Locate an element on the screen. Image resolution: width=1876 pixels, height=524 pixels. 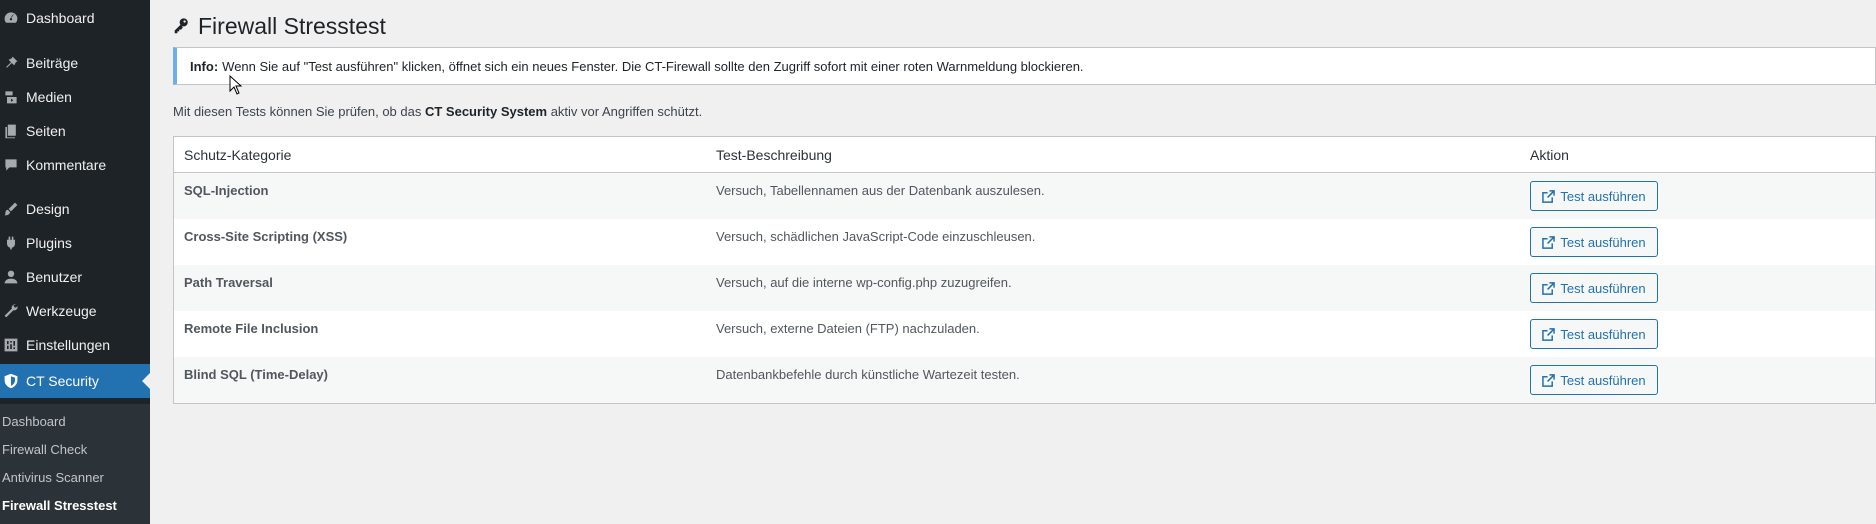
settings-icon is located at coordinates (11, 345).